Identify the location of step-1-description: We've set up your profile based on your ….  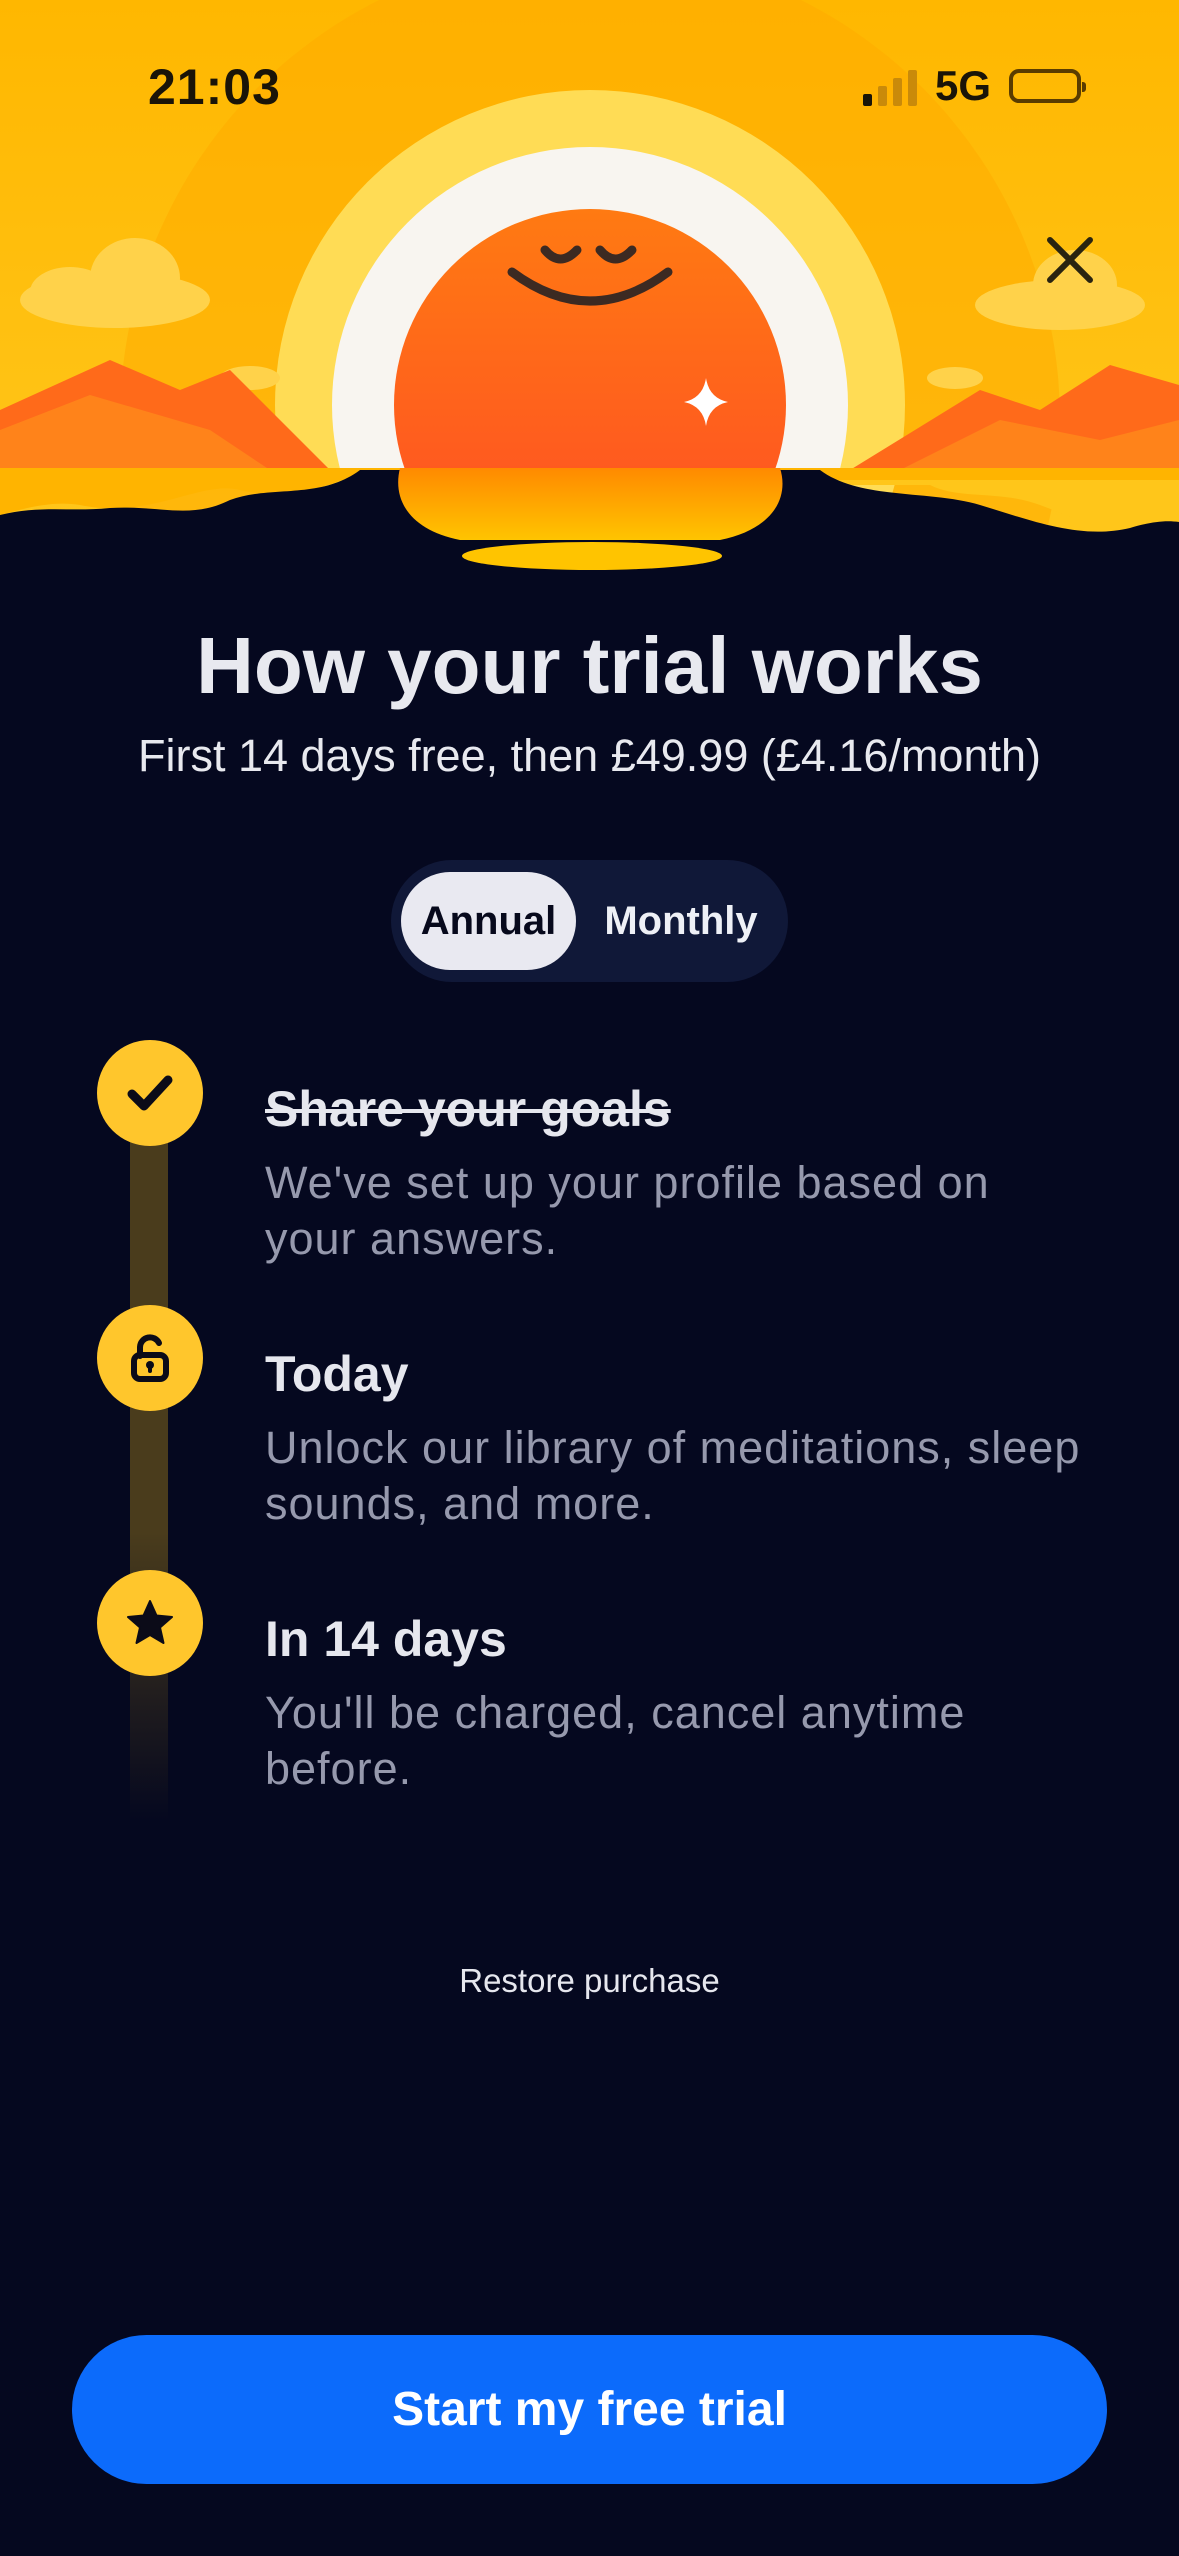
(627, 1210).